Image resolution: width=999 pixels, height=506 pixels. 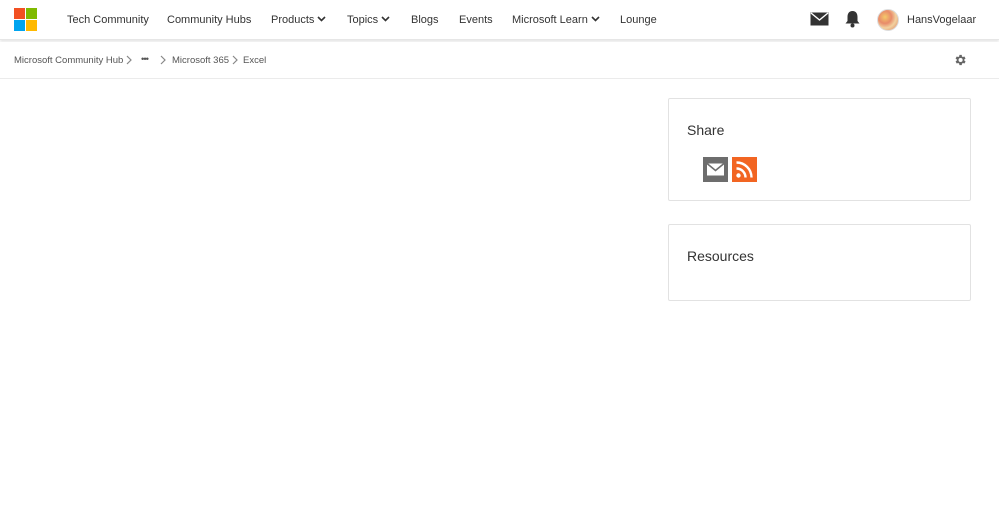 I want to click on nav-products: Products, so click(x=298, y=20).